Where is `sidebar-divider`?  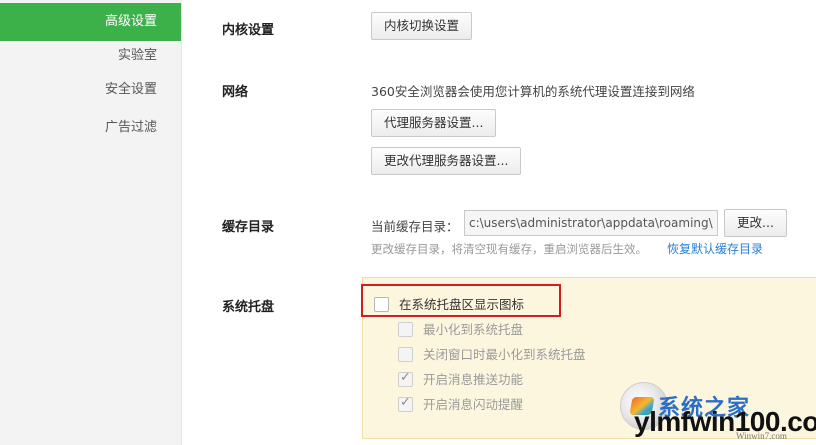
sidebar-divider is located at coordinates (181, 222).